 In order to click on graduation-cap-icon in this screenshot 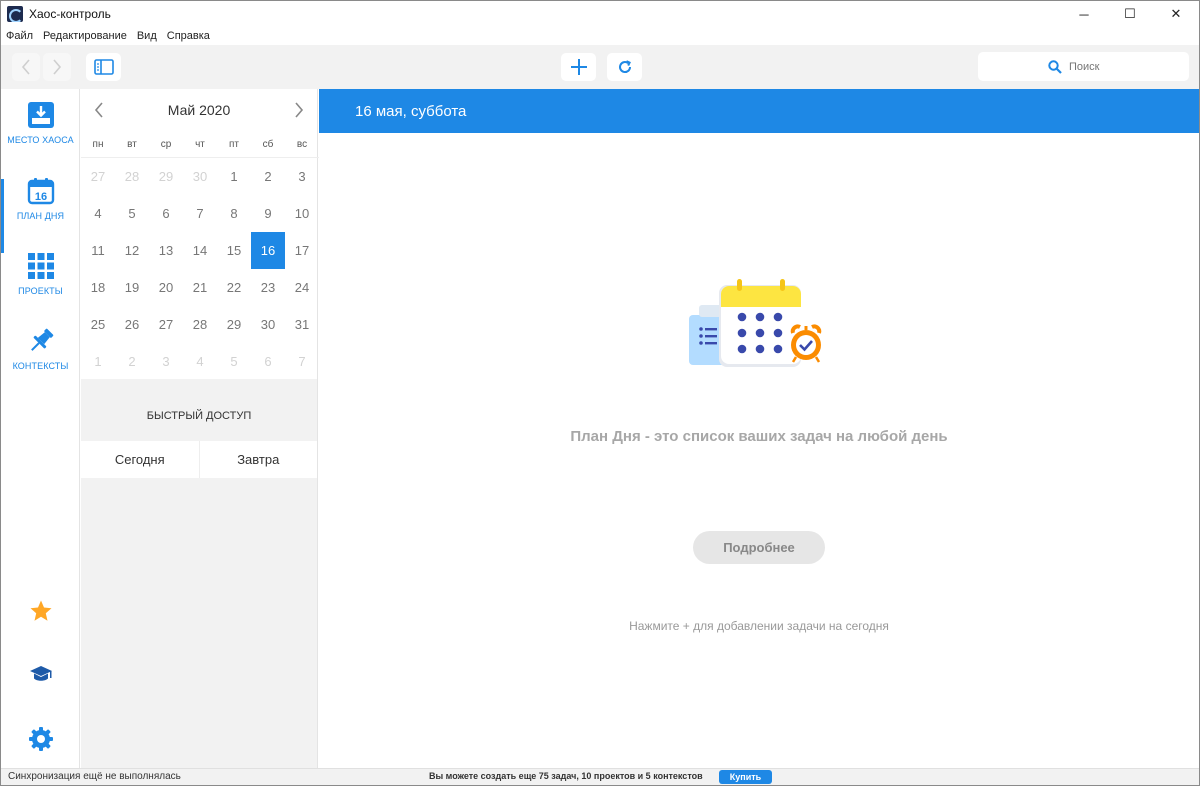, I will do `click(40, 673)`.